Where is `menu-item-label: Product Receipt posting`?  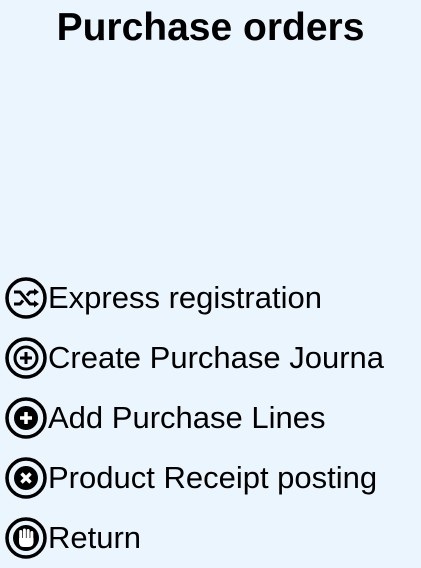 menu-item-label: Product Receipt posting is located at coordinates (213, 477).